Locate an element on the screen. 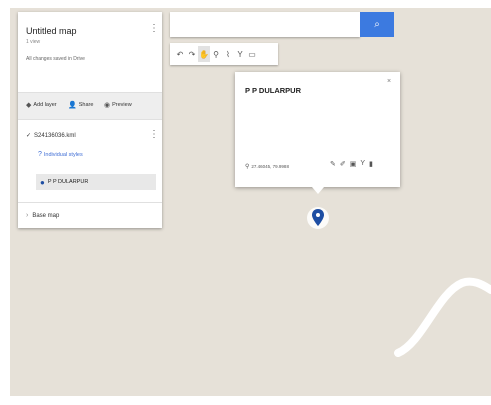 Image resolution: width=491 pixels, height=405 pixels. search-icon: ⌕ is located at coordinates (377, 24).